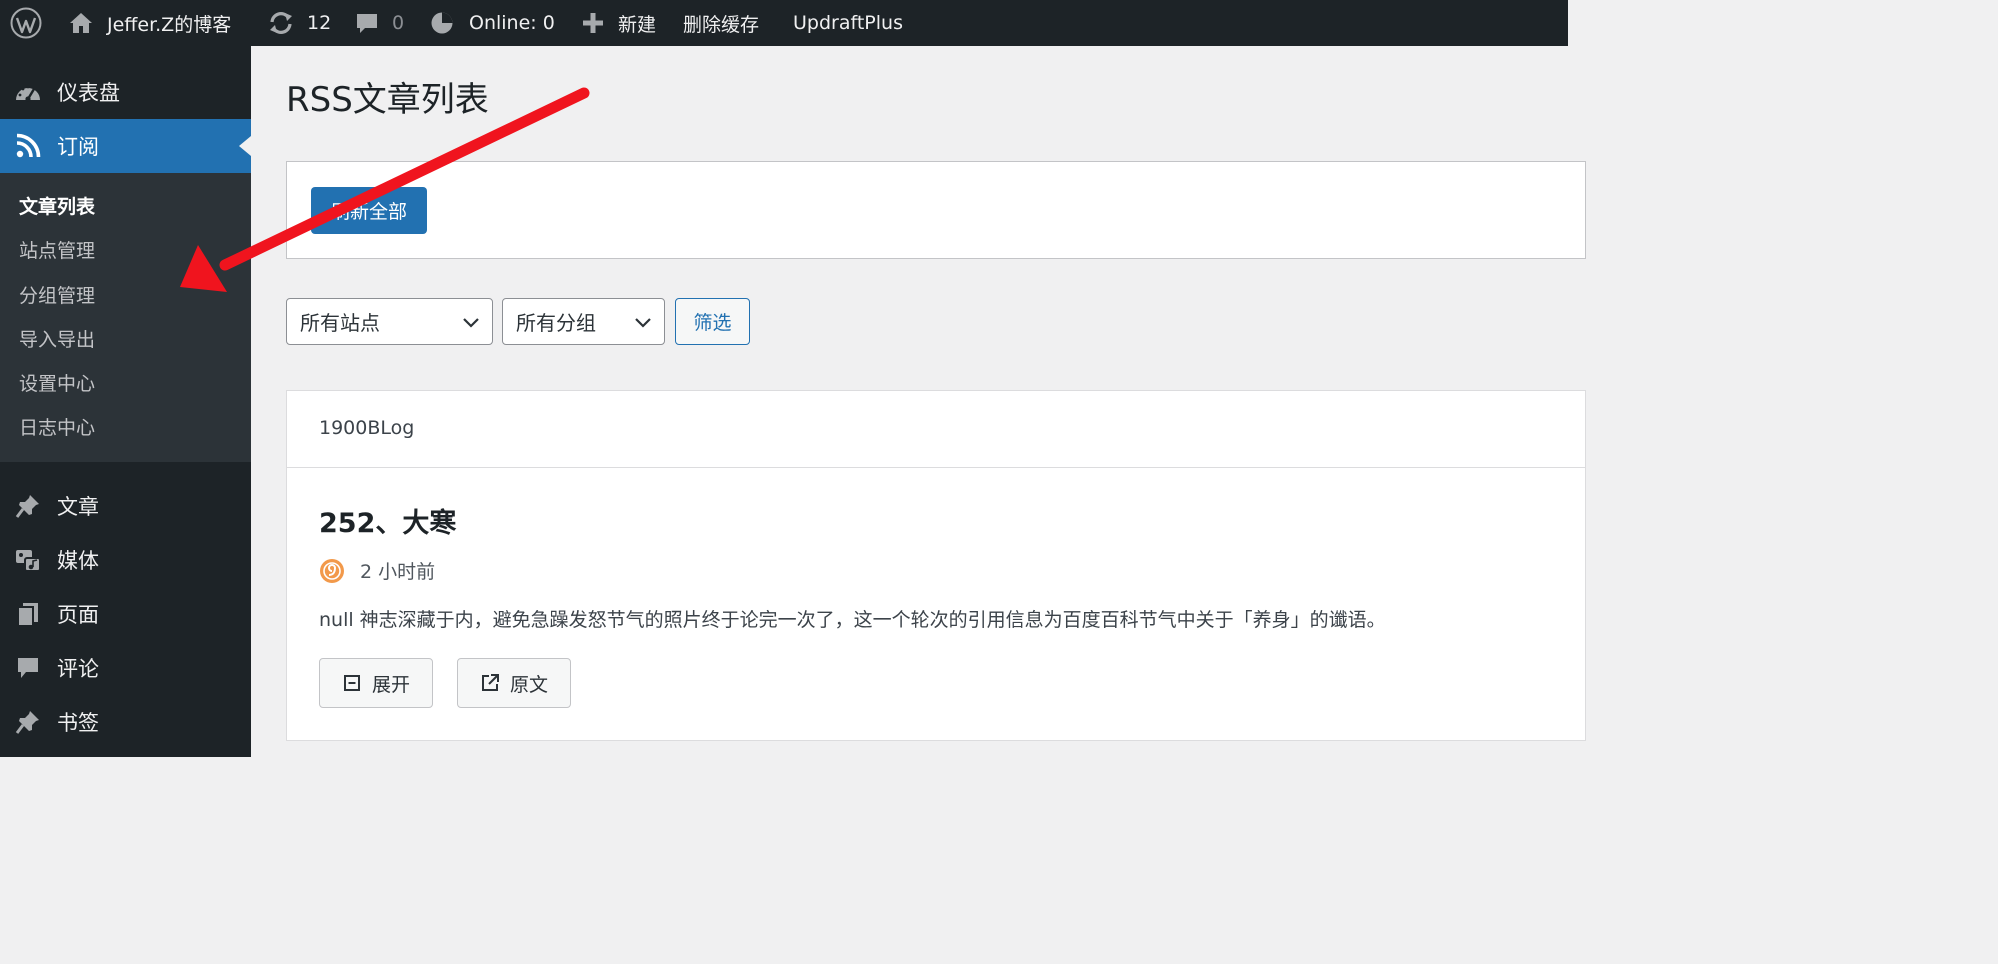  What do you see at coordinates (57, 428) in the screenshot?
I see `submenu-logs: 日志中心` at bounding box center [57, 428].